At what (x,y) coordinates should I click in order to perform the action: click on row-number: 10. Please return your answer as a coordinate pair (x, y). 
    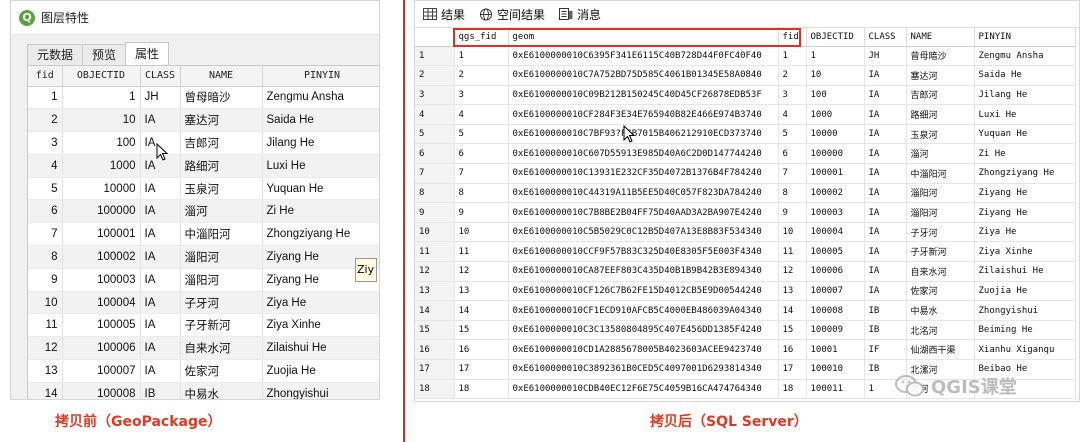
    Looking at the image, I should click on (435, 232).